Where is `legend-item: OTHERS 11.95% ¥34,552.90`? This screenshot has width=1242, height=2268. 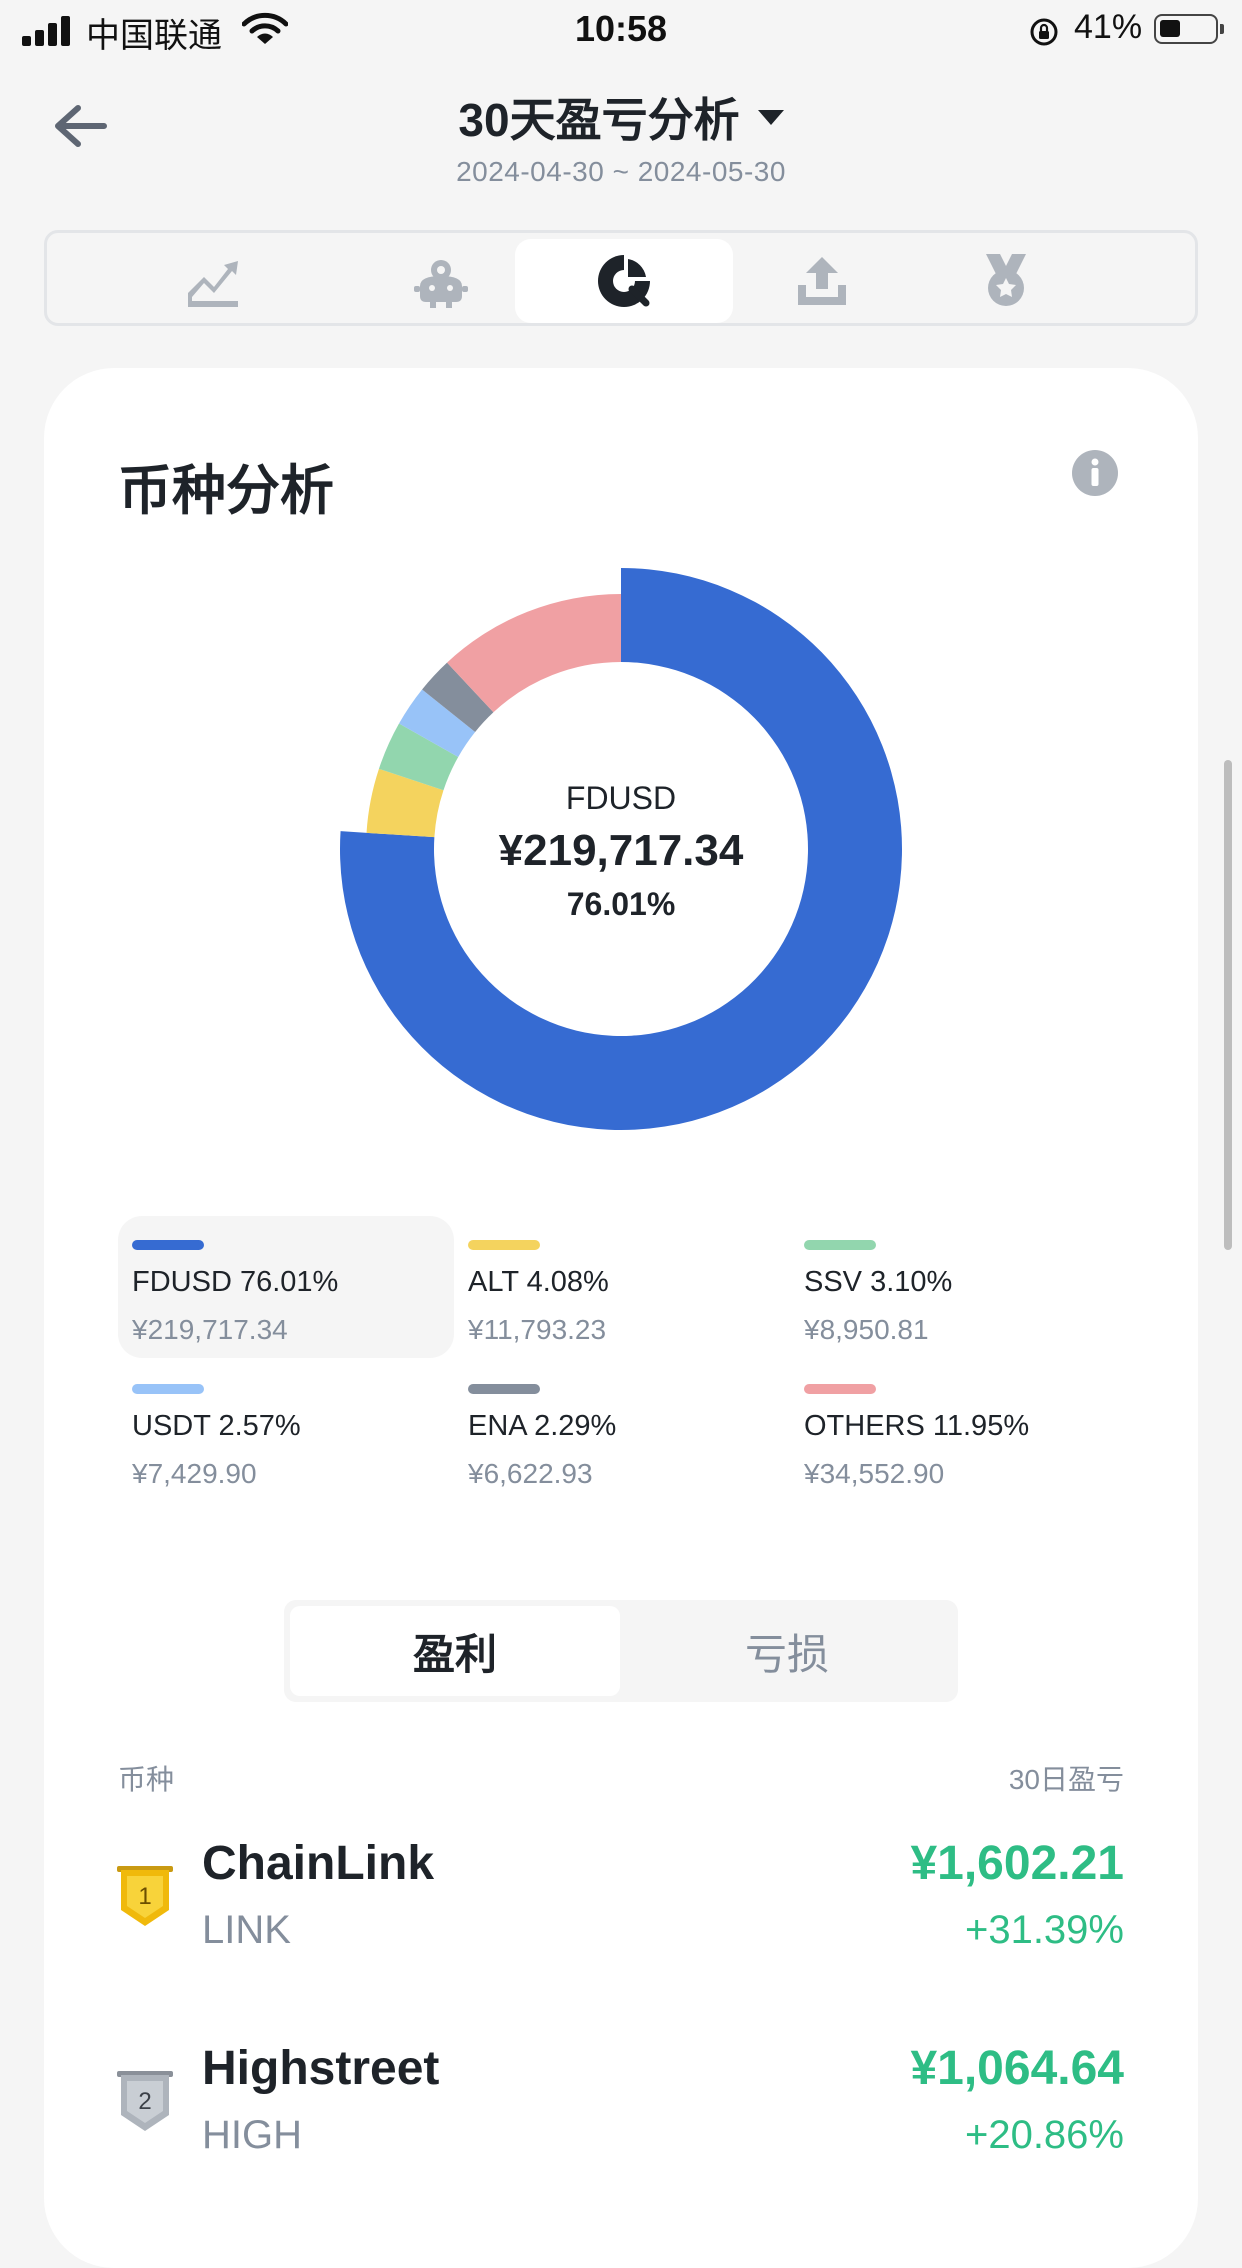 legend-item: OTHERS 11.95% ¥34,552.90 is located at coordinates (958, 1431).